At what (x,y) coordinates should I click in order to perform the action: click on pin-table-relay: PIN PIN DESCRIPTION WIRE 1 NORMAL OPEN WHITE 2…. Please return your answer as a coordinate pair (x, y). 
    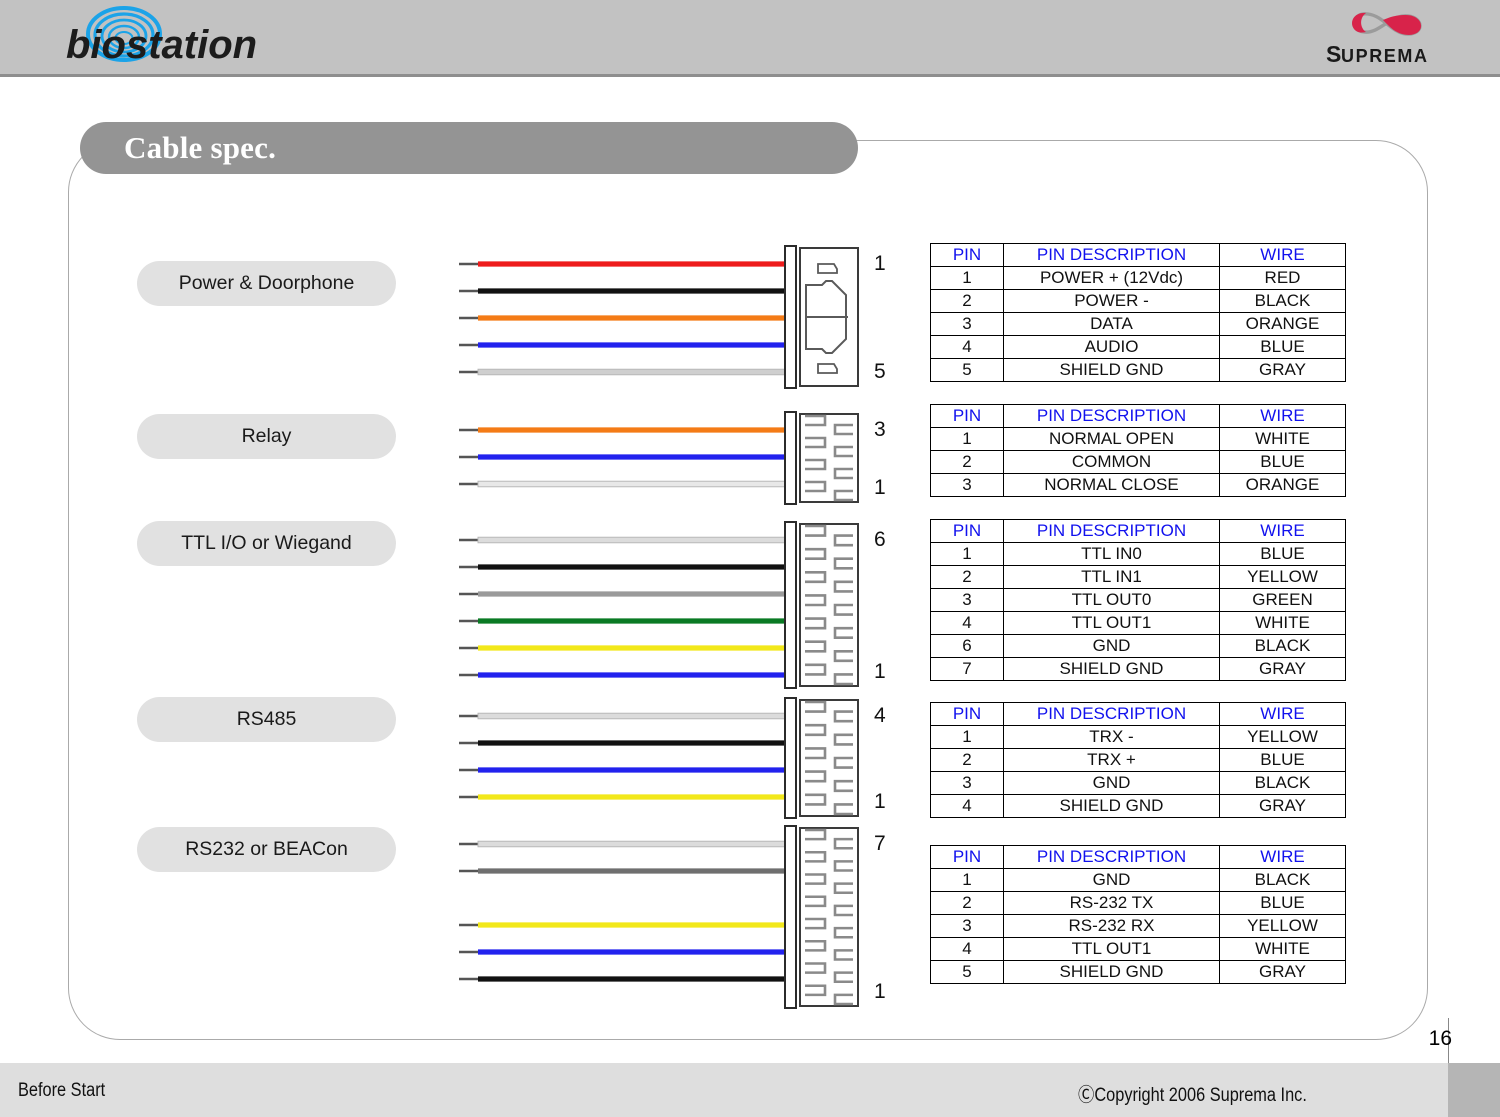
    Looking at the image, I should click on (1138, 450).